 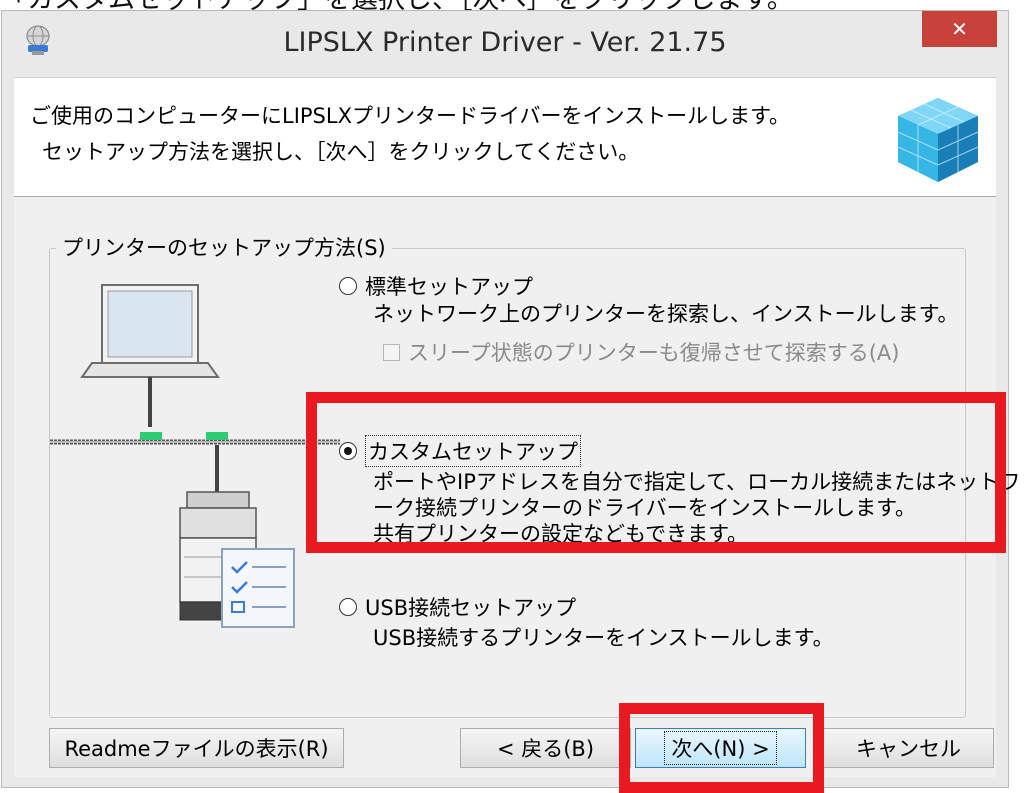 What do you see at coordinates (341, 152) in the screenshot?
I see `header-line-2: セットアップ方法を選択し、［次へ］をクリックしてください。` at bounding box center [341, 152].